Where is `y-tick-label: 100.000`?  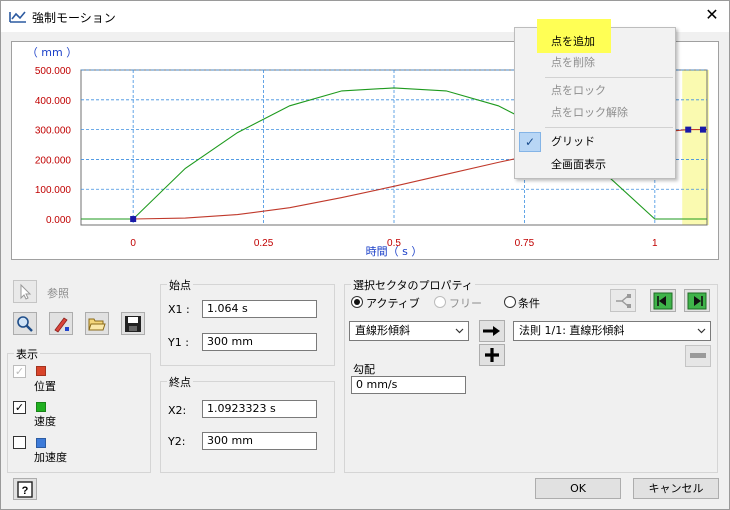
y-tick-label: 100.000 is located at coordinates (53, 190).